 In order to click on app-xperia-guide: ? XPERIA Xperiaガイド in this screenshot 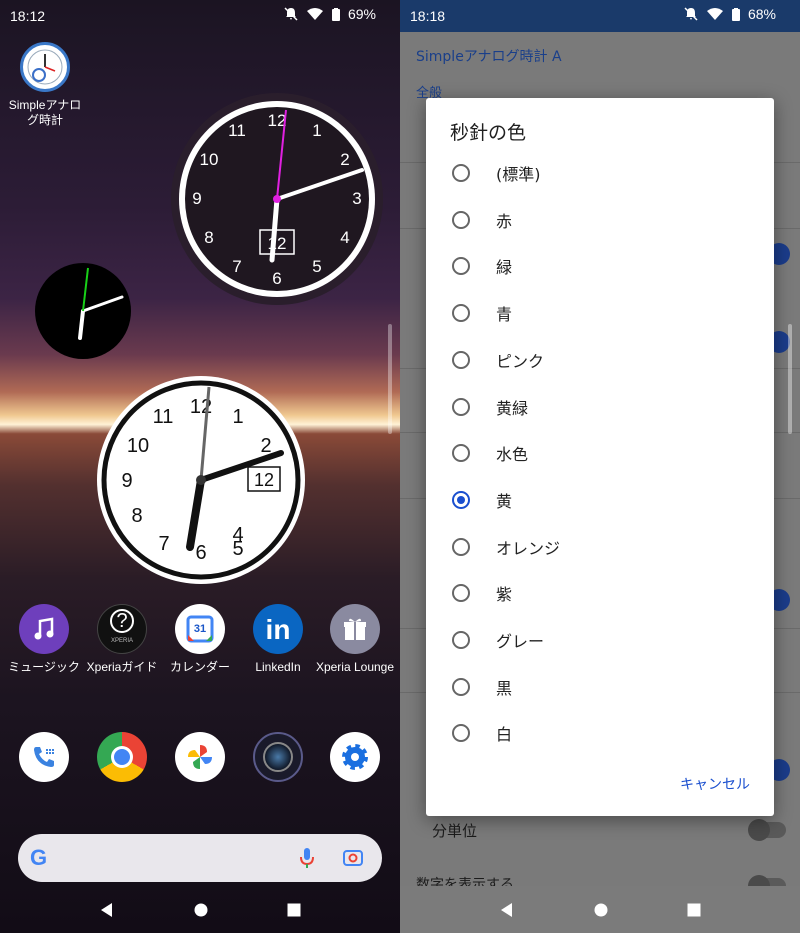, I will do `click(122, 639)`.